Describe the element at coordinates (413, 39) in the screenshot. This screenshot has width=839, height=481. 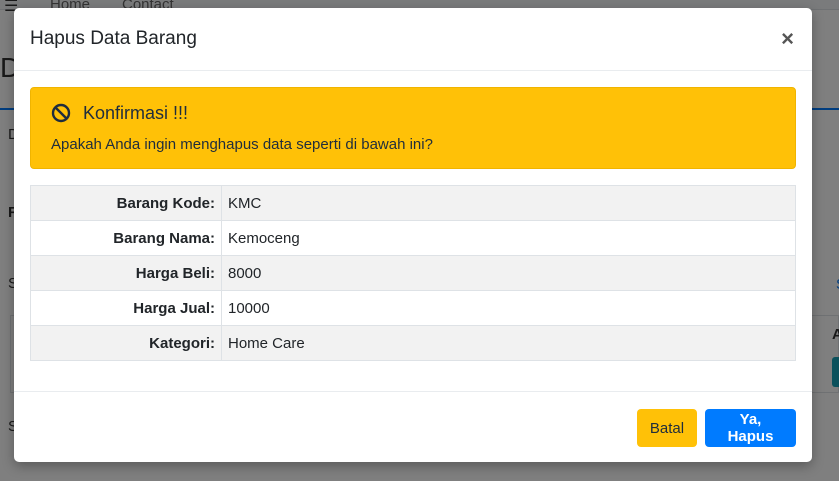
I see `modal-header: Hapus Data Barang ×` at that location.